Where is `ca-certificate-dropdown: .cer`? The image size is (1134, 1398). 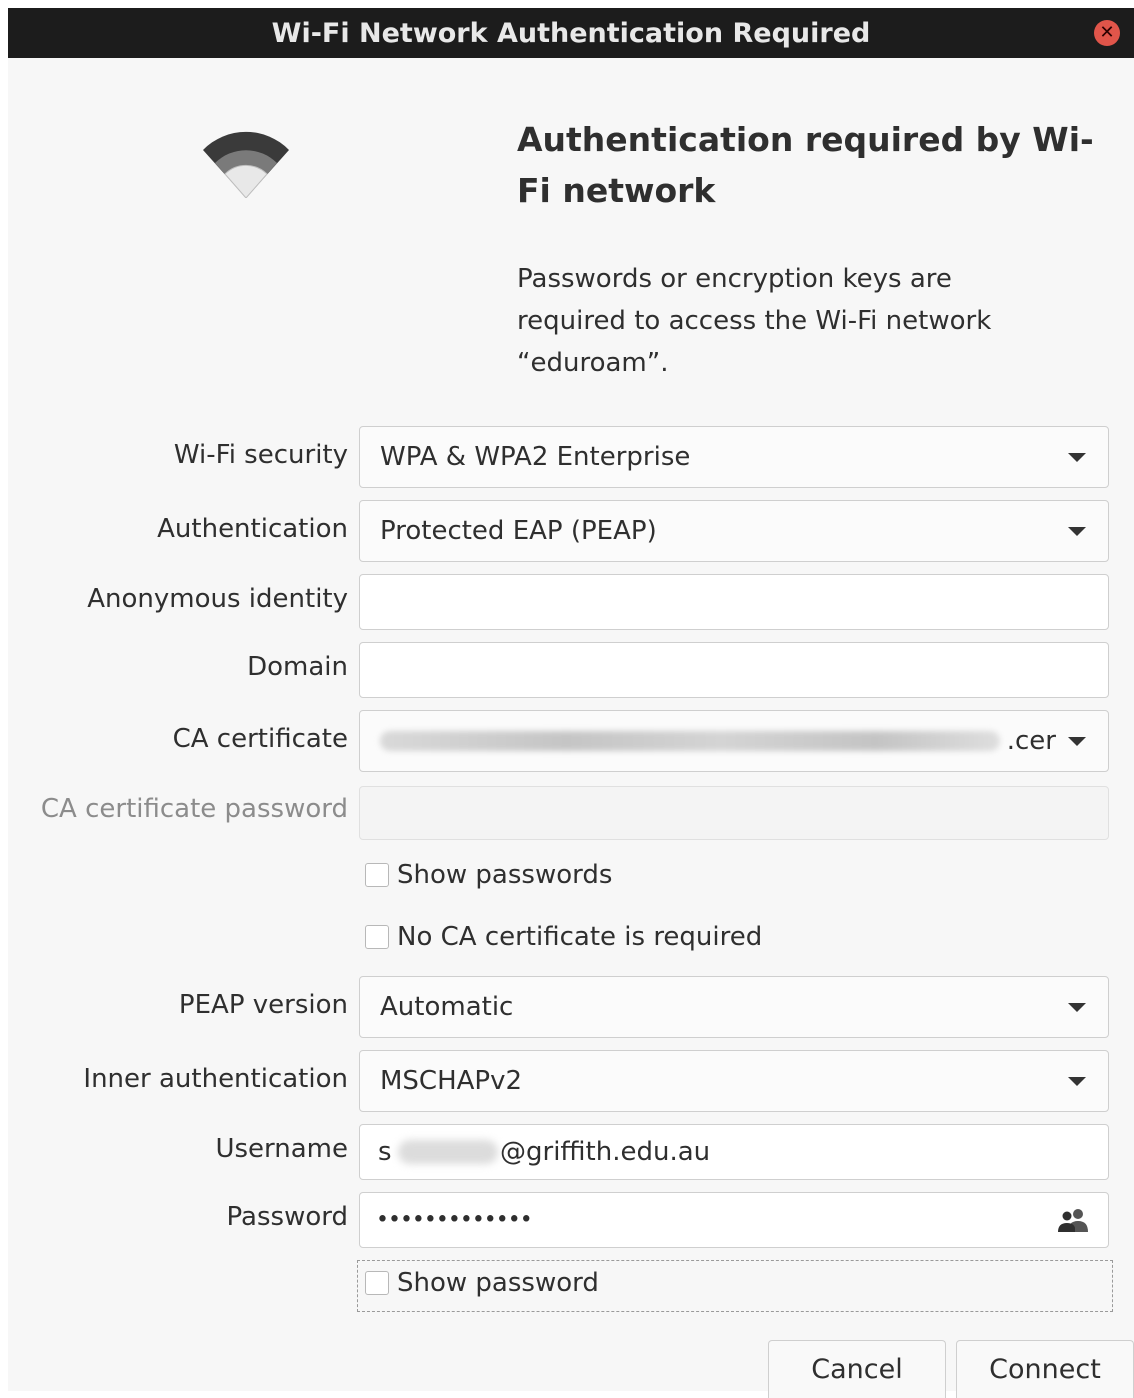 ca-certificate-dropdown: .cer is located at coordinates (734, 741).